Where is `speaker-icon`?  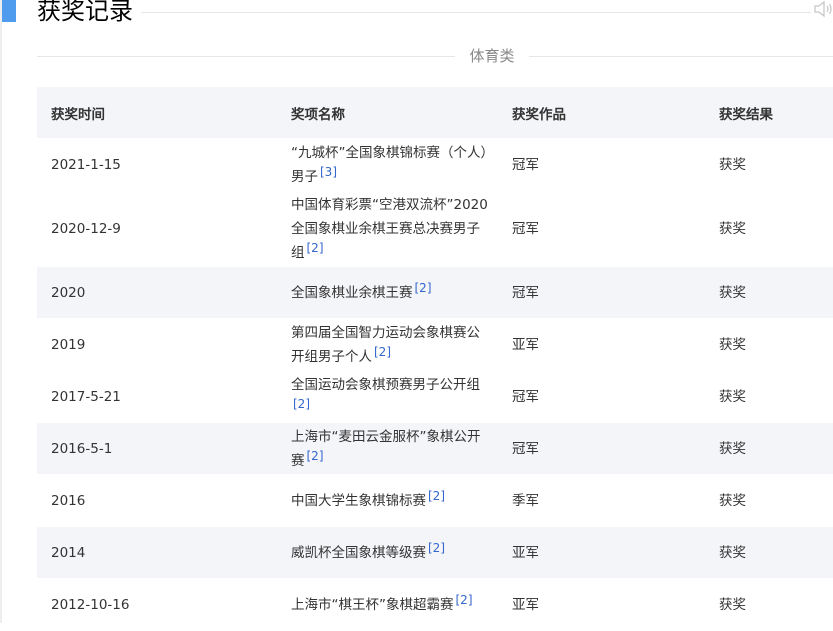 speaker-icon is located at coordinates (823, 9).